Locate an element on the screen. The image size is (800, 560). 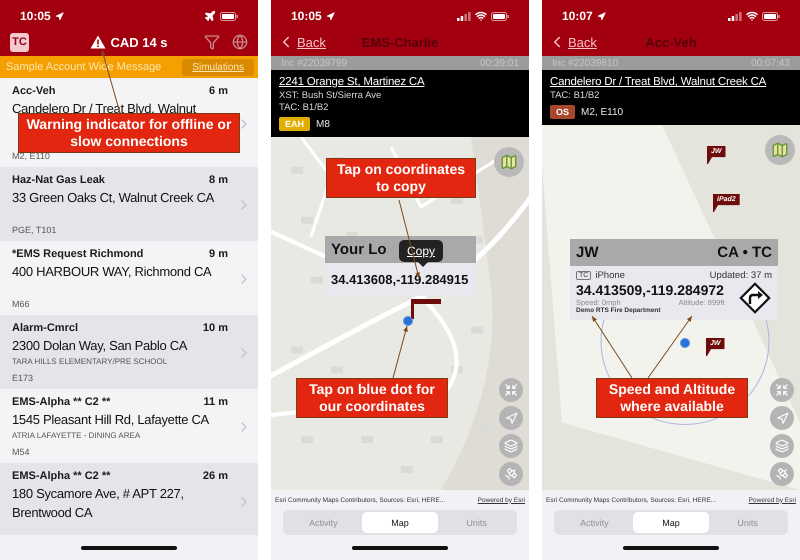
incident-row: EMS-Alpha ** C2 ** 26 m 180 Sycamore Ave, # APT 227, Brentwood CA is located at coordinates (129, 499).